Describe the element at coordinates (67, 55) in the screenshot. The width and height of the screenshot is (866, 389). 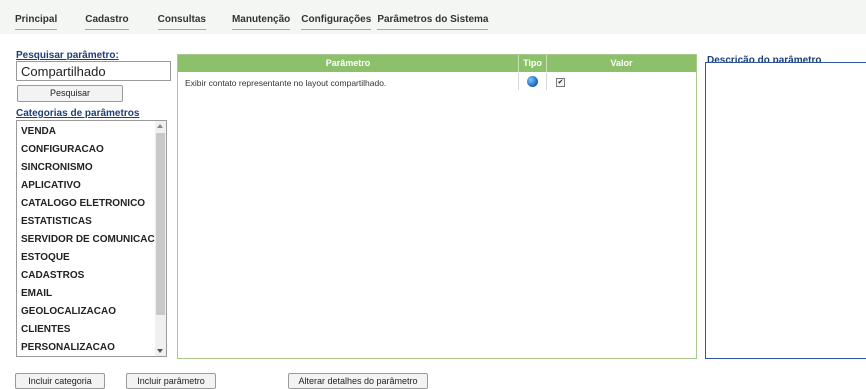
I see `search-label: Pesquisar parâmetro:` at that location.